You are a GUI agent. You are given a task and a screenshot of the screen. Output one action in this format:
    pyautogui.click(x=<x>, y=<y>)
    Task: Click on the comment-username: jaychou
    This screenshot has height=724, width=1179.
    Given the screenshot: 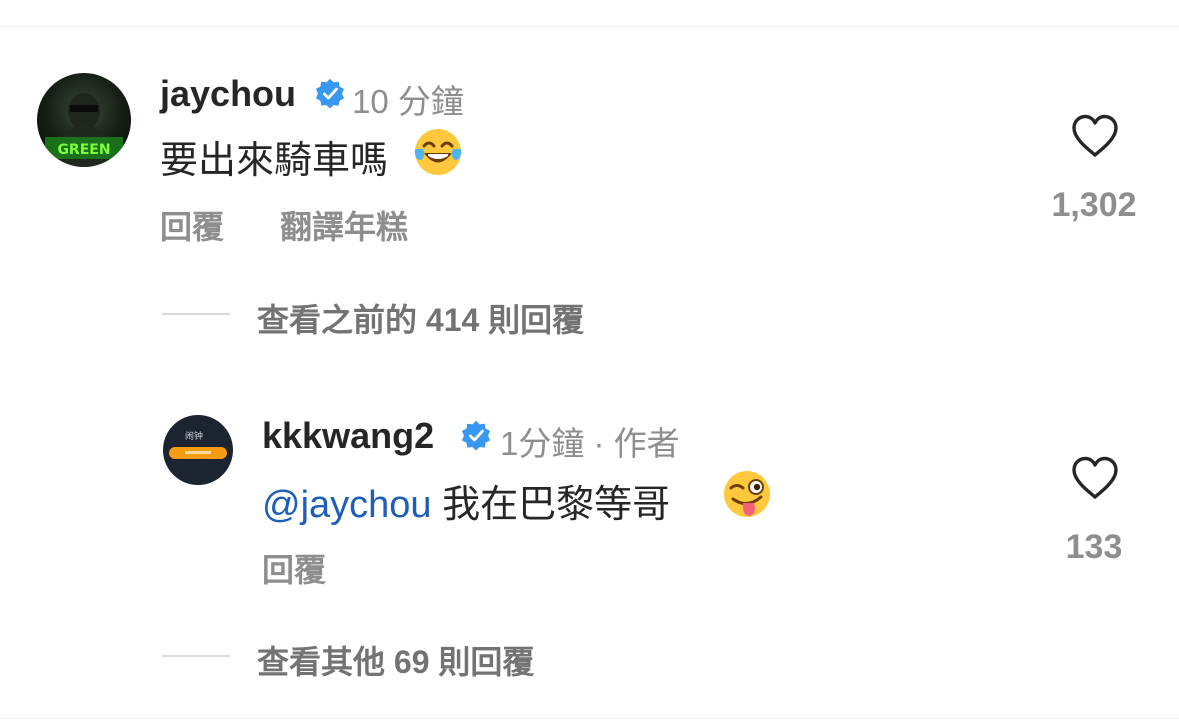 What is the action you would take?
    pyautogui.click(x=228, y=94)
    